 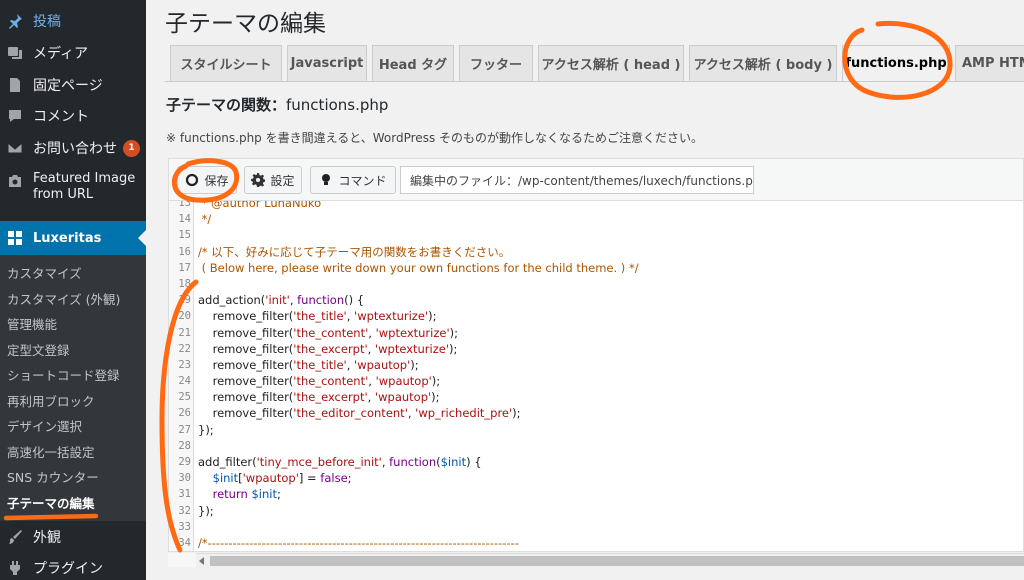 What do you see at coordinates (44, 272) in the screenshot?
I see `submenu-item: カスタマイズ` at bounding box center [44, 272].